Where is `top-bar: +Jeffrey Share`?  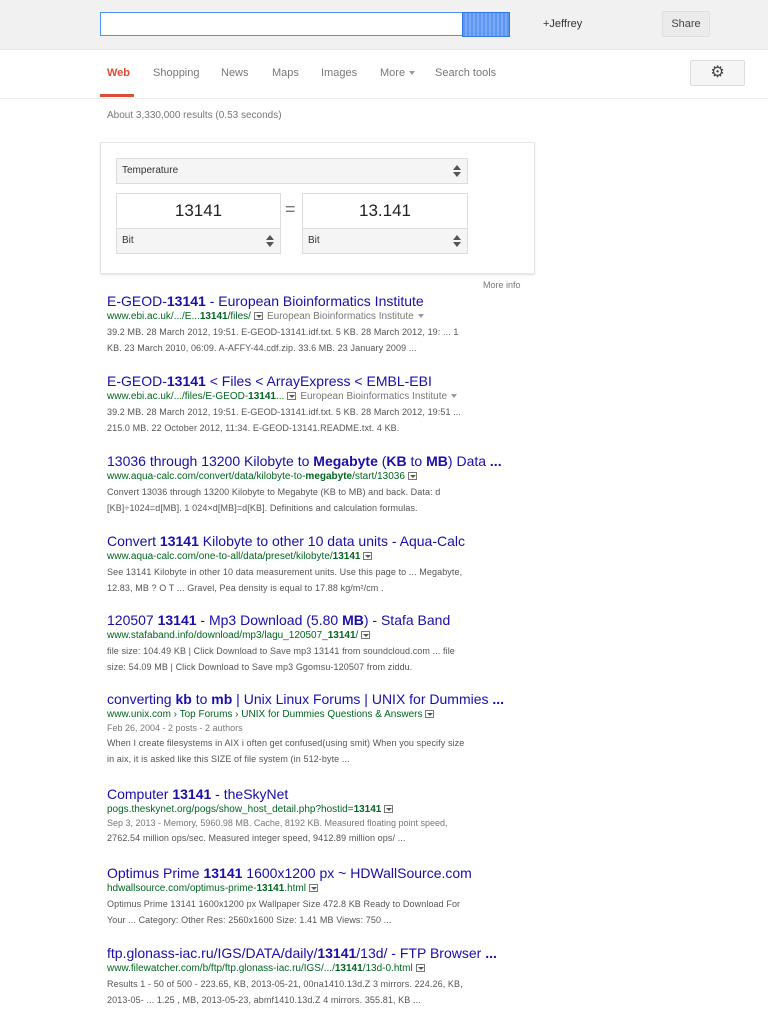
top-bar: +Jeffrey Share is located at coordinates (384, 25).